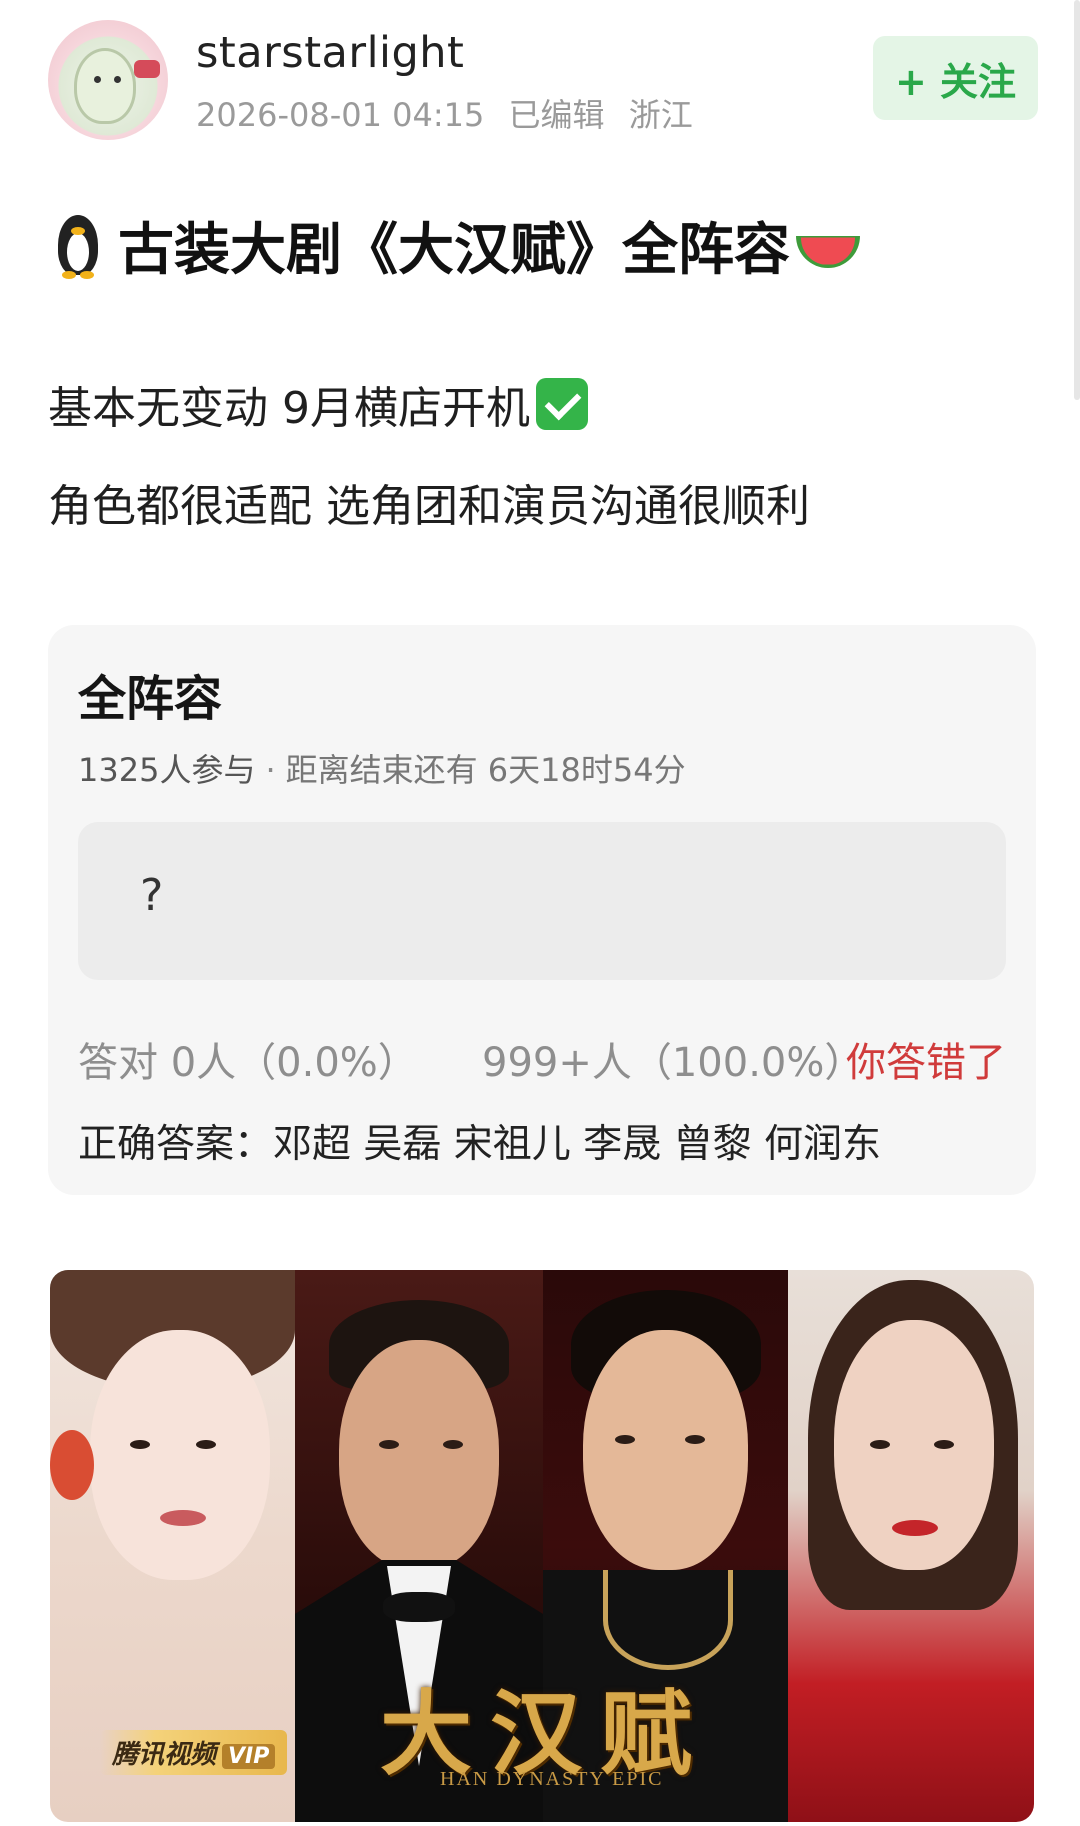 The height and width of the screenshot is (1826, 1080). I want to click on watermelon-icon, so click(828, 250).